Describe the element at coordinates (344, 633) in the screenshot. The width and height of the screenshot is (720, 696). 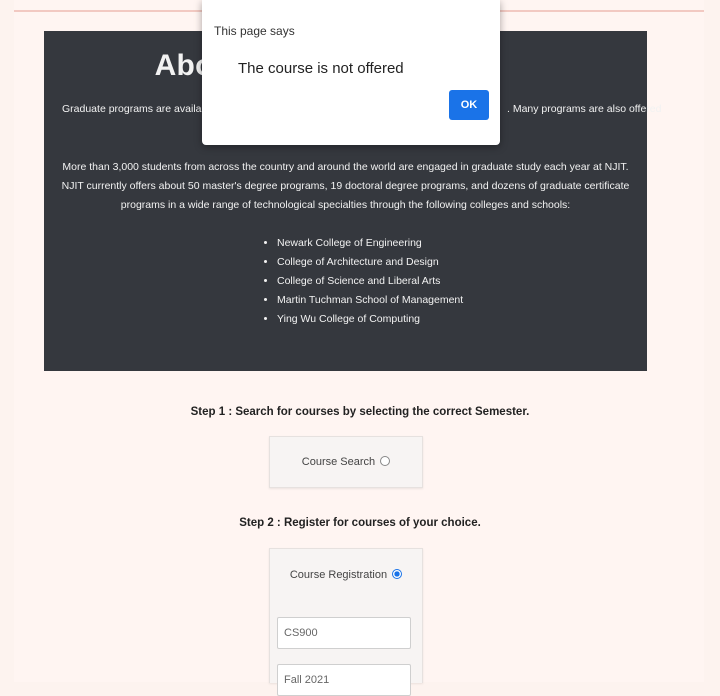
I see `course-code-input` at that location.